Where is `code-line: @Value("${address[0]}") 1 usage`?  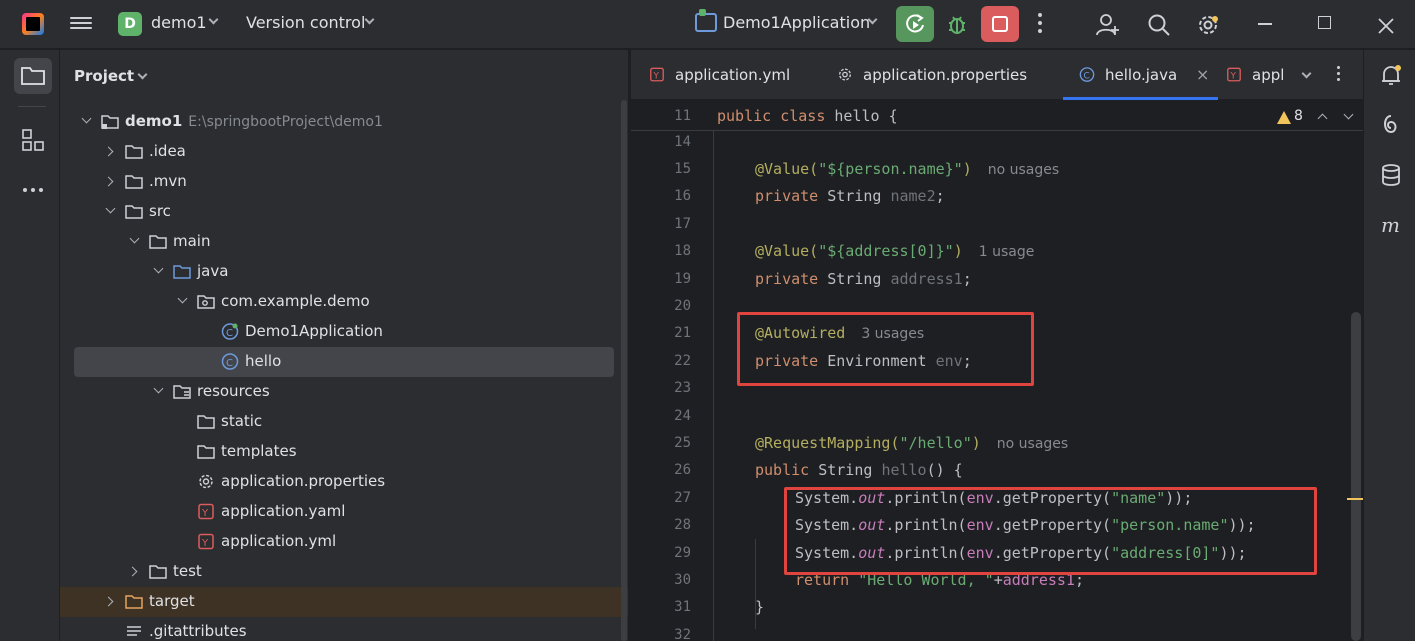 code-line: @Value("${address[0]}") 1 usage is located at coordinates (1059, 251).